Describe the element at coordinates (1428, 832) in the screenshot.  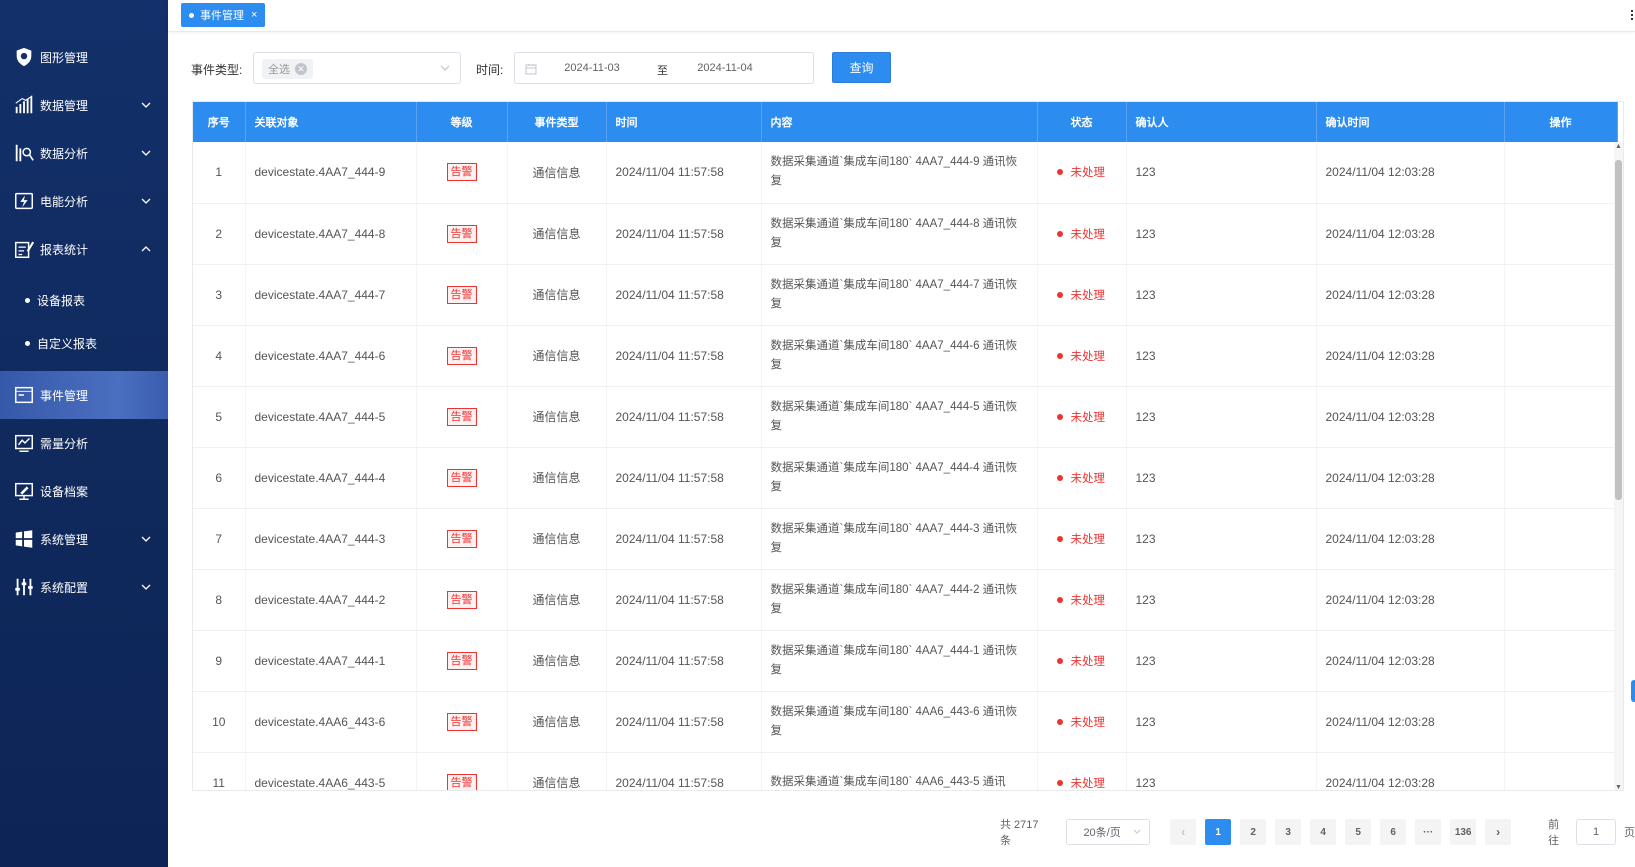
I see `page-button: ···` at that location.